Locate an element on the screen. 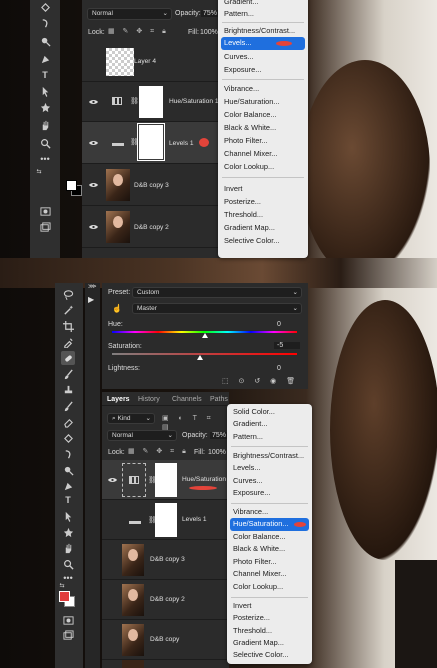 The height and width of the screenshot is (668, 437). tab-history: History is located at coordinates (149, 399).